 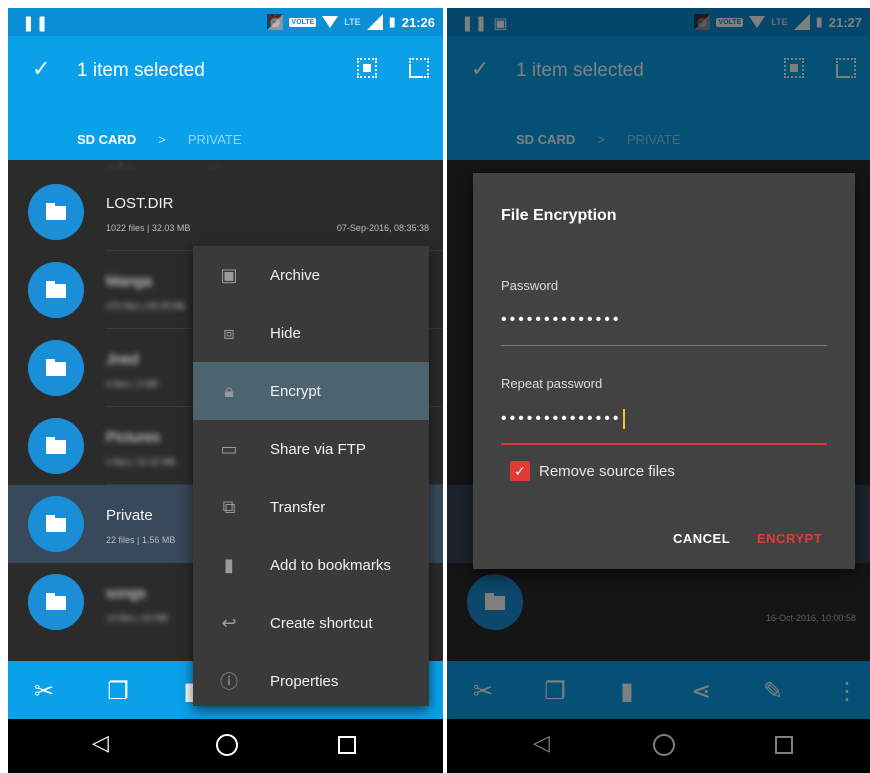 What do you see at coordinates (229, 622) in the screenshot?
I see `shortcut-icon: ↩` at bounding box center [229, 622].